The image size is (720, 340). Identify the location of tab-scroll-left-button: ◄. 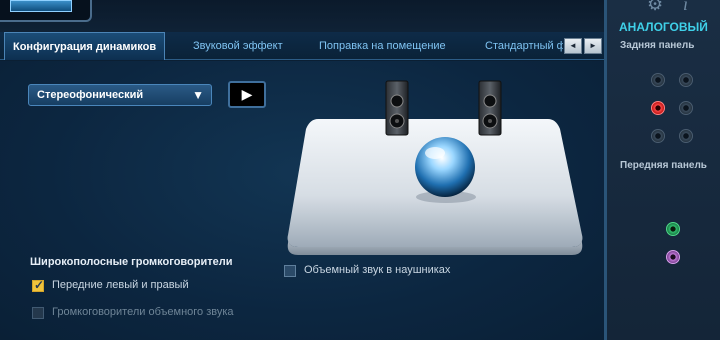
(573, 46).